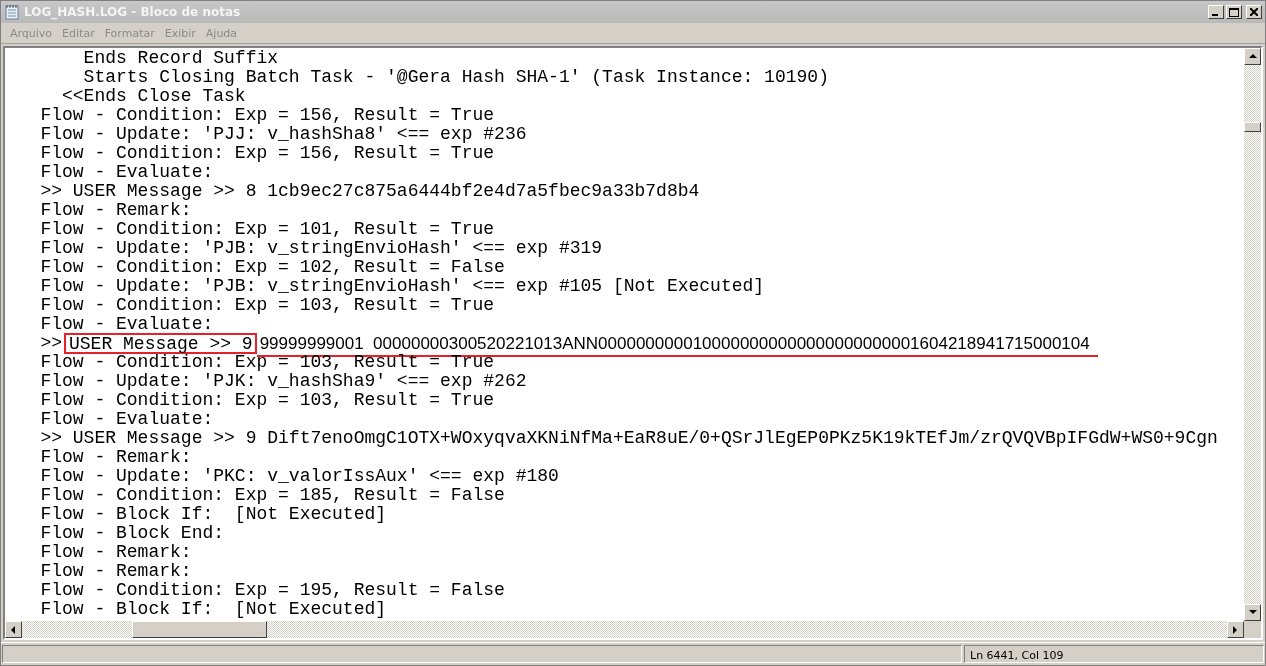 This screenshot has width=1266, height=666. Describe the element at coordinates (1252, 334) in the screenshot. I see `vertical-scrollbar` at that location.